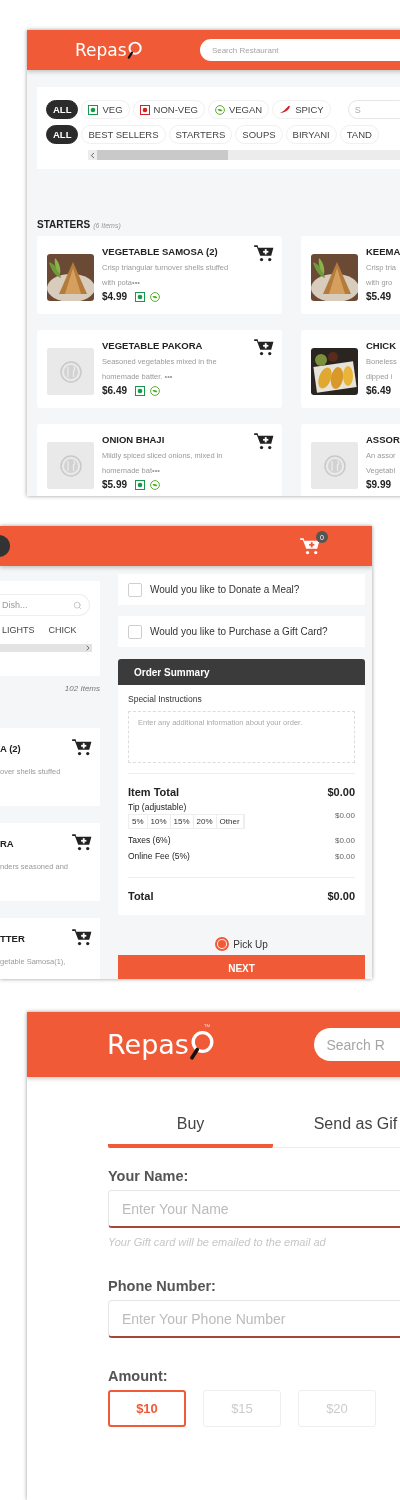  I want to click on section-title: STARTERS, so click(64, 224).